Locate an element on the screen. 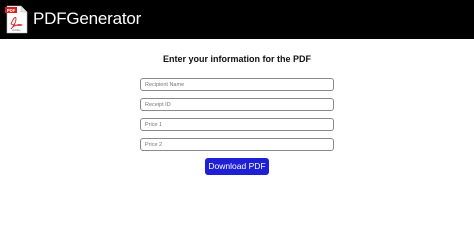 Image resolution: width=474 pixels, height=240 pixels. brand-name: PDFGenerator is located at coordinates (87, 19).